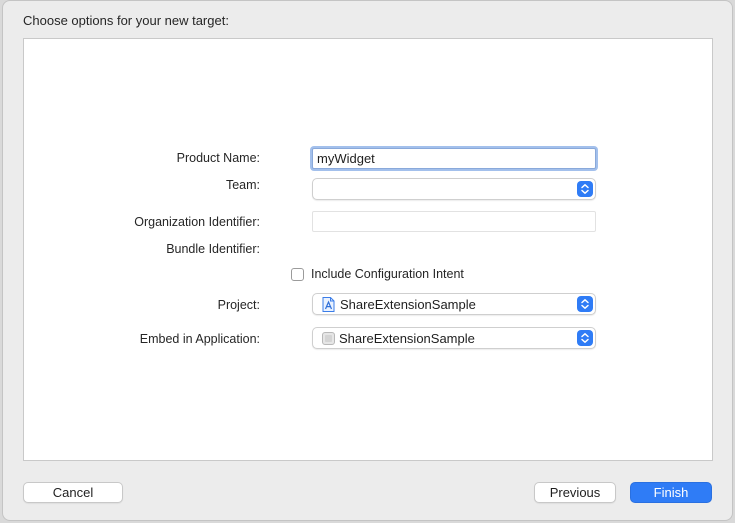 The width and height of the screenshot is (735, 523). Describe the element at coordinates (328, 340) in the screenshot. I see `app-icon` at that location.